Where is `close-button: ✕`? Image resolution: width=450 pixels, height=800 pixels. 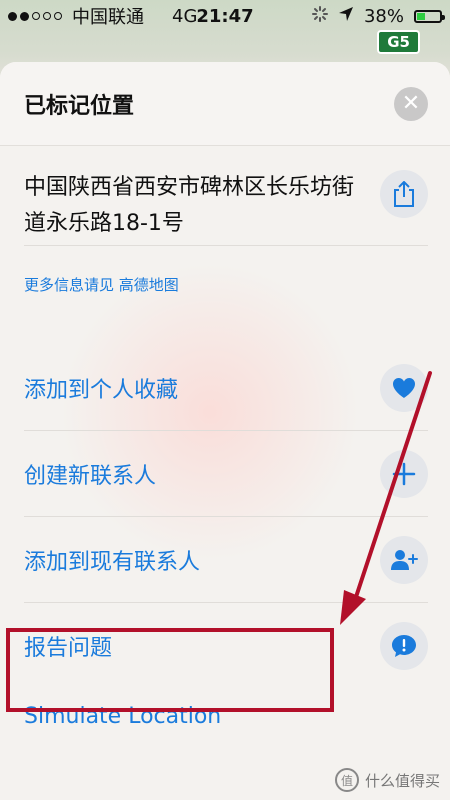 close-button: ✕ is located at coordinates (411, 103).